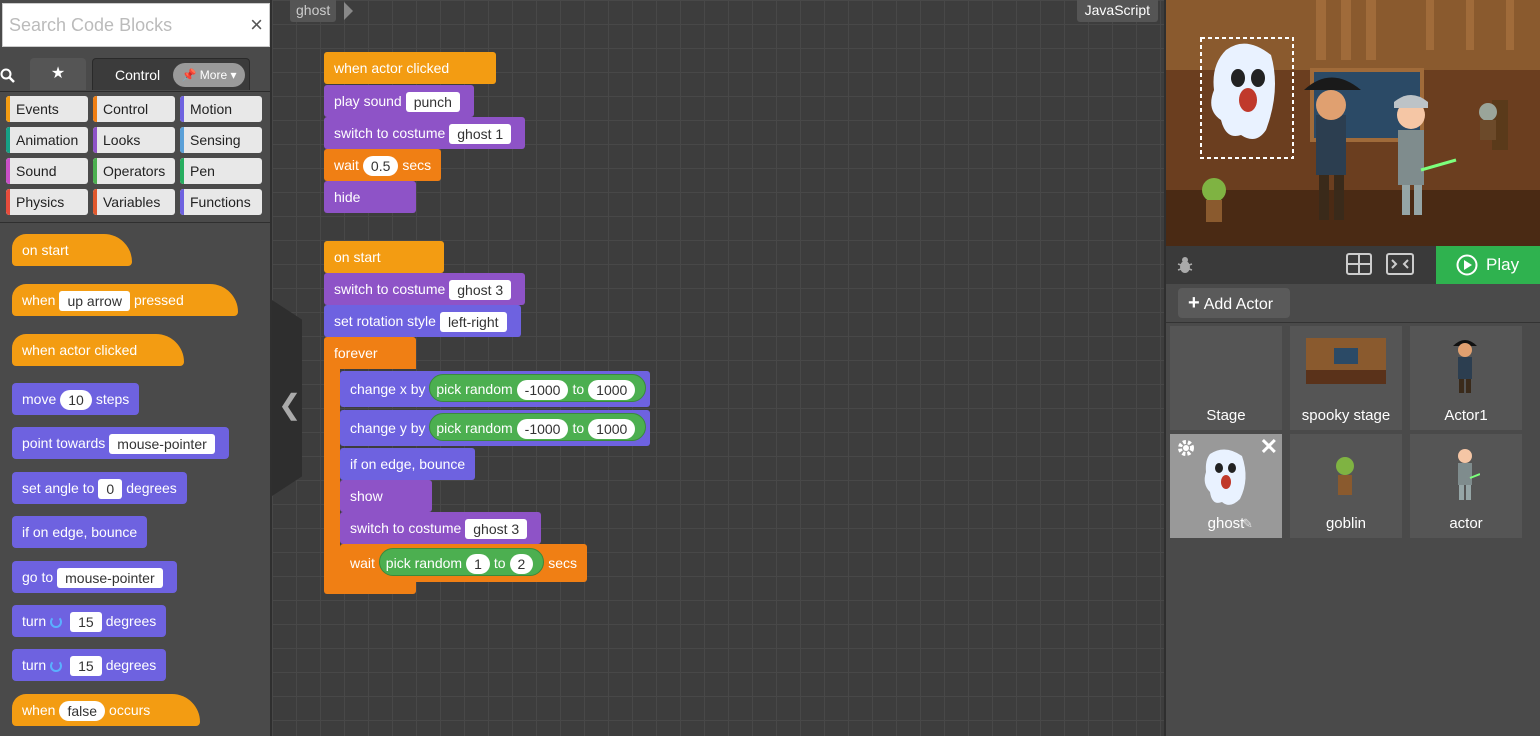 Image resolution: width=1540 pixels, height=736 pixels. Describe the element at coordinates (1400, 264) in the screenshot. I see `fullscreen-icon` at that location.